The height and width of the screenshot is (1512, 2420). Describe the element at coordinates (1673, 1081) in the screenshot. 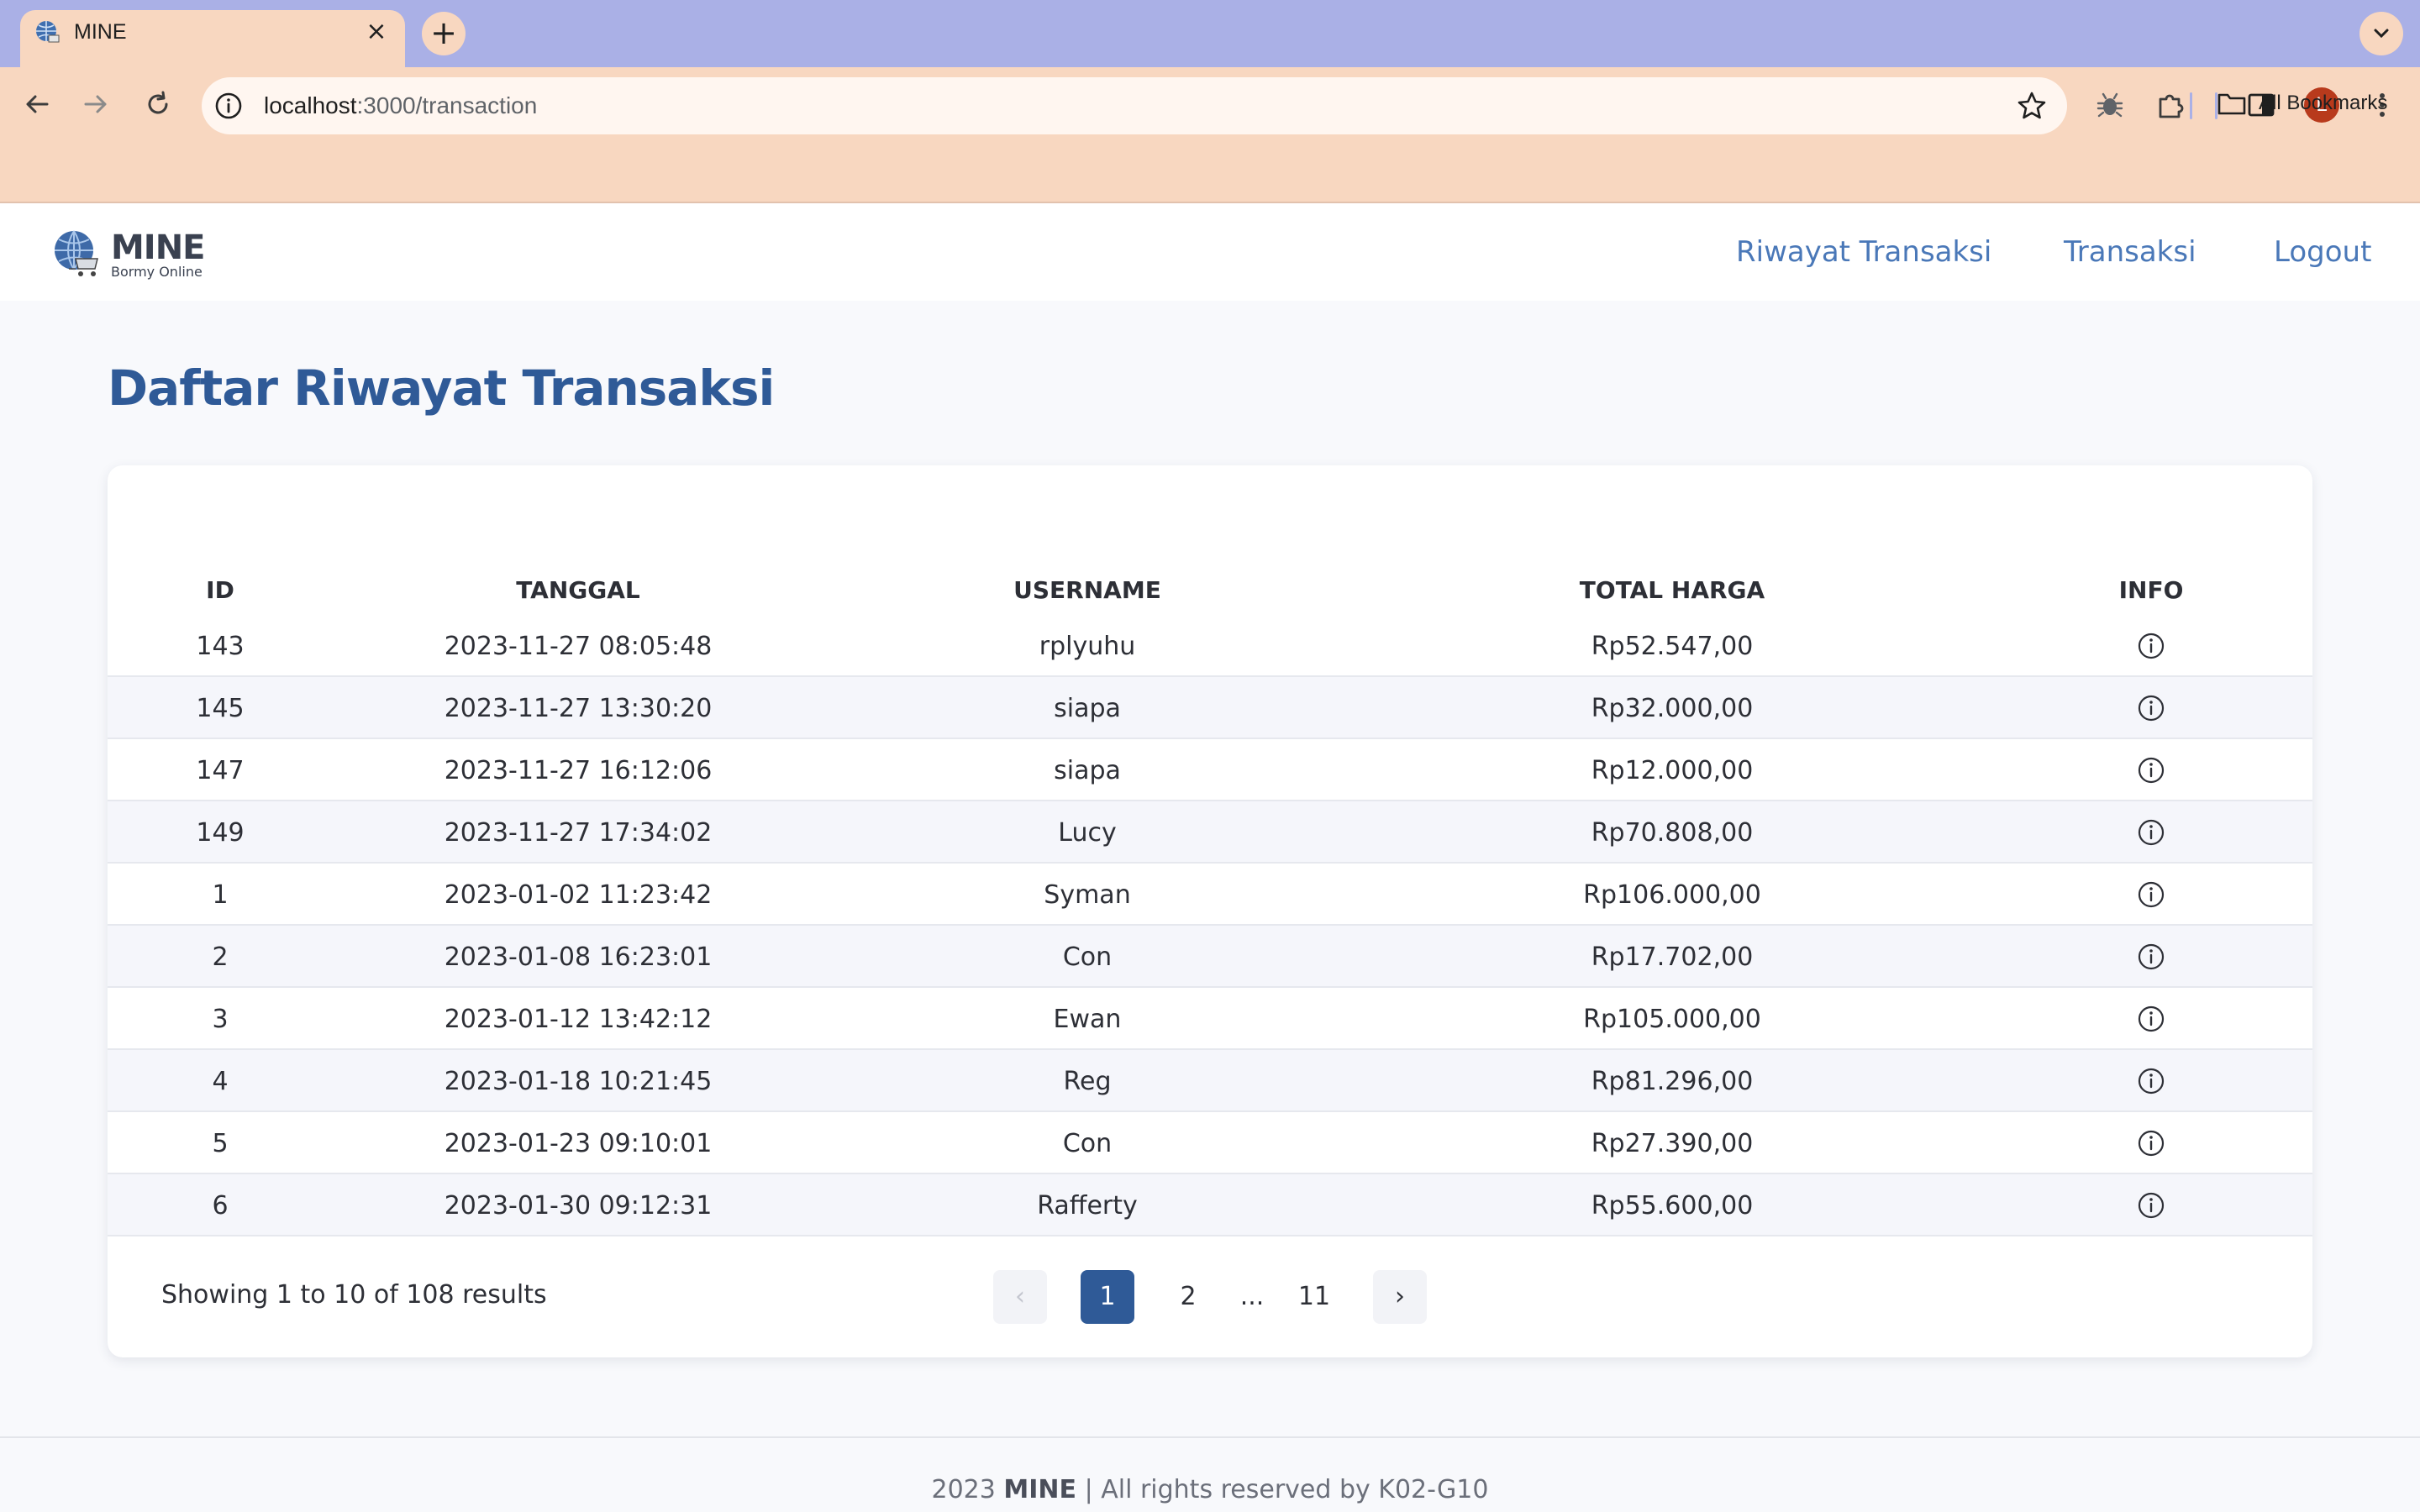

I see `cell-total: Rp81.296,00` at that location.